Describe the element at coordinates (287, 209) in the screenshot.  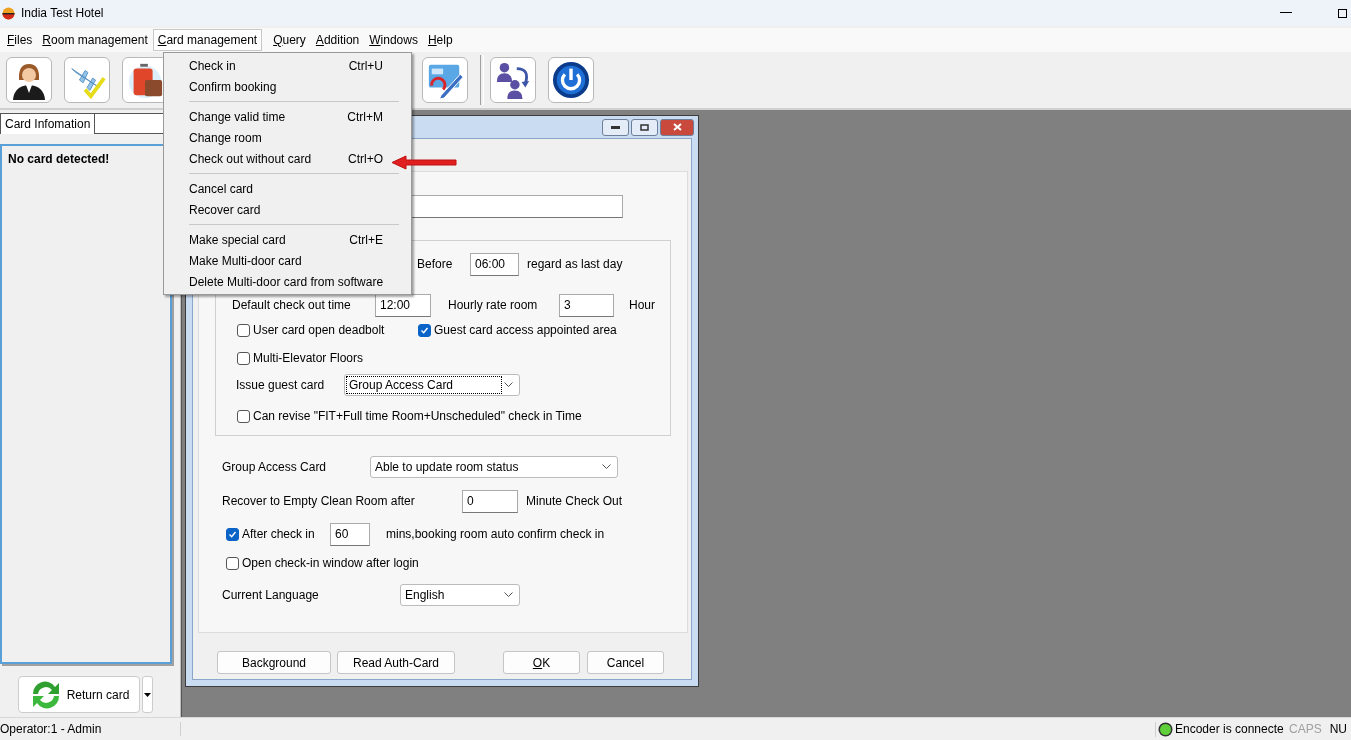
I see `menu-item: Recover card` at that location.